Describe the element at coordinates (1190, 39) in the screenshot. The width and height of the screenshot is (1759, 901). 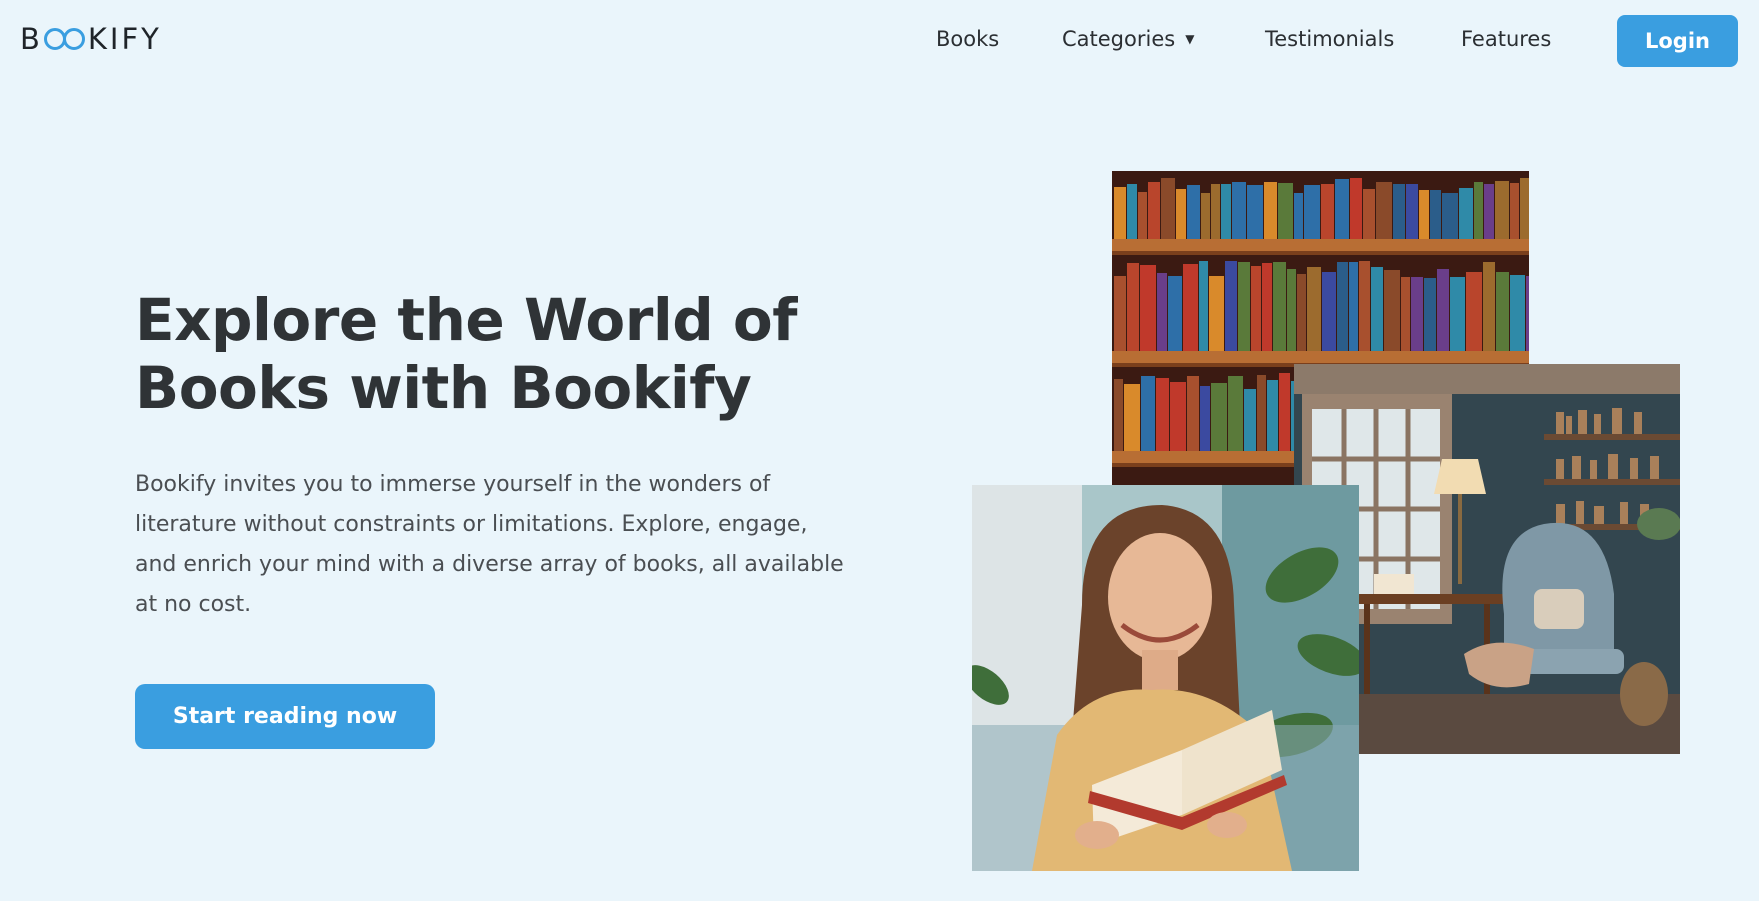
I see `caret-down-icon: ▼` at that location.